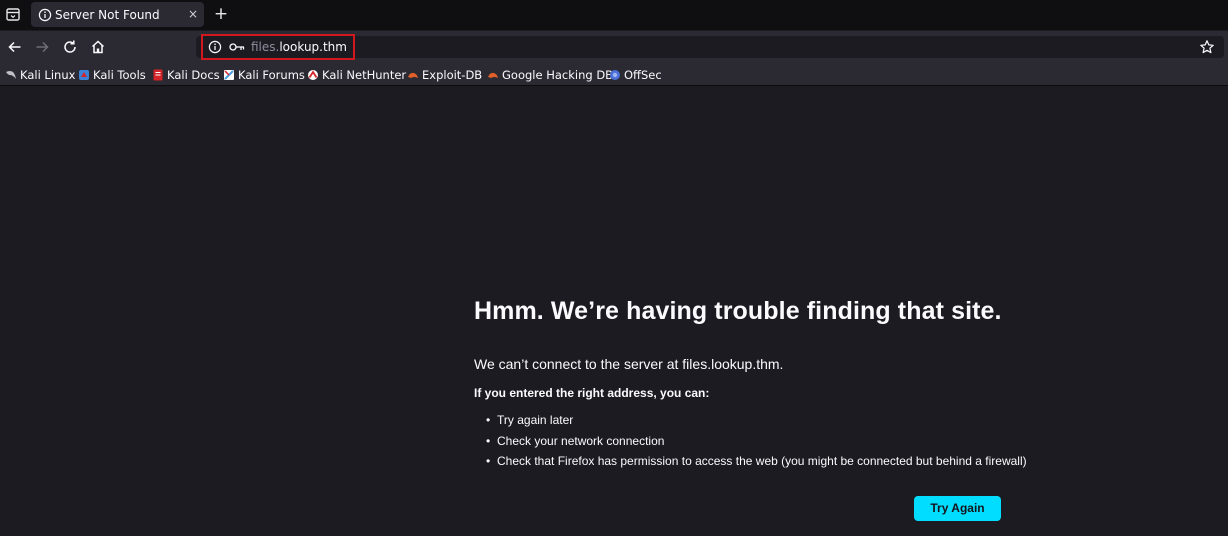  Describe the element at coordinates (45, 15) in the screenshot. I see `info-icon` at that location.